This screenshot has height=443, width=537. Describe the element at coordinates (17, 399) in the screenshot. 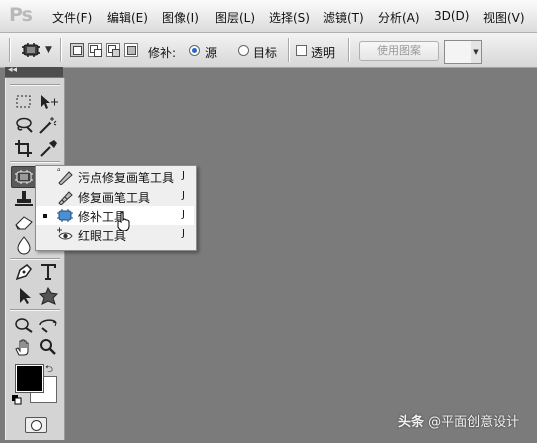

I see `default-colors-icon` at that location.